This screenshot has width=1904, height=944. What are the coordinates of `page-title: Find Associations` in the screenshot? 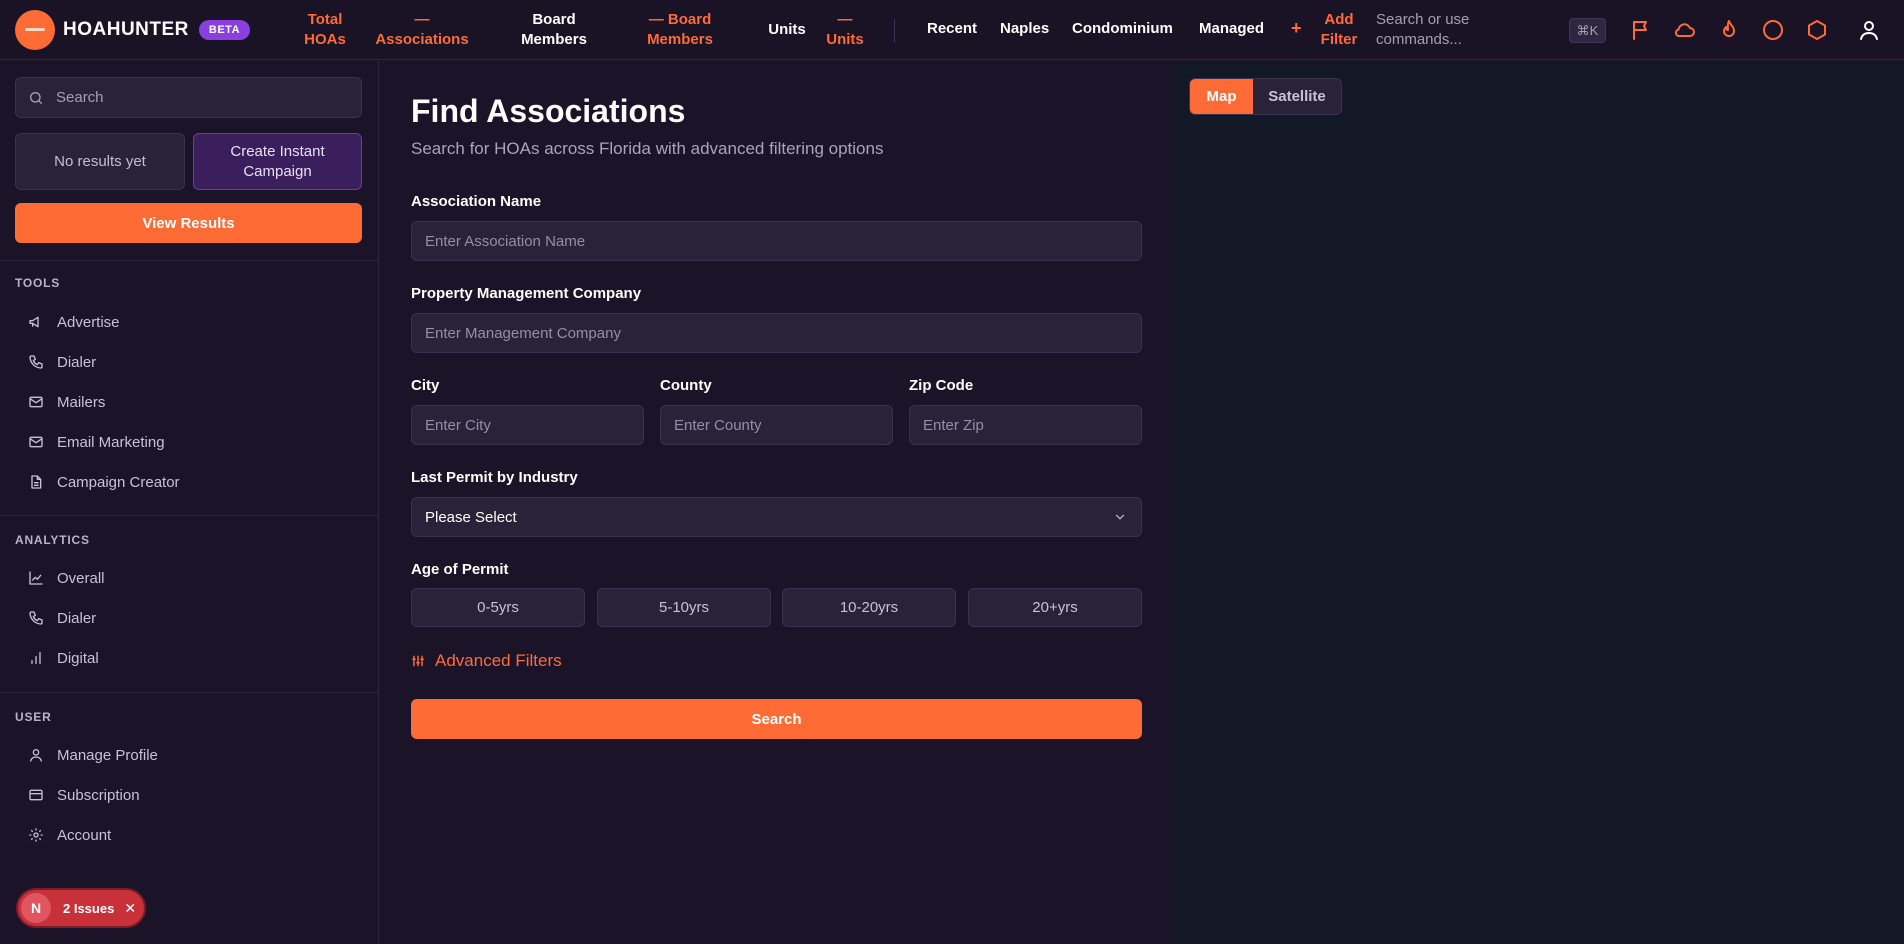 It's located at (548, 111).